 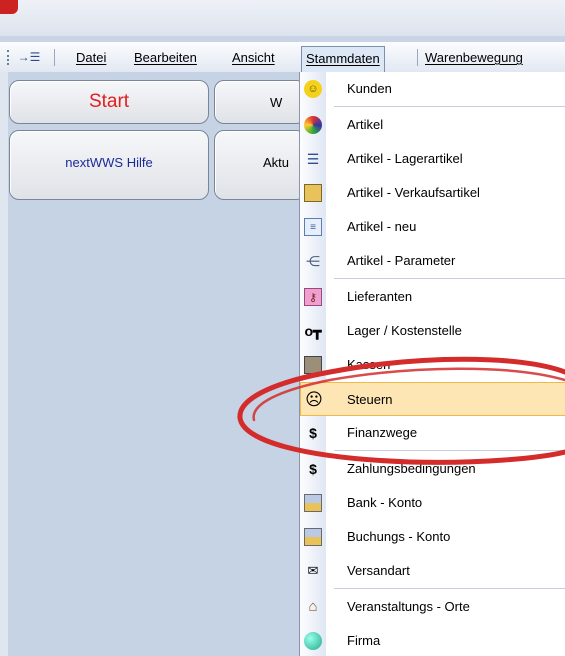 I want to click on dropdown-item-firma: Firma, so click(x=432, y=640).